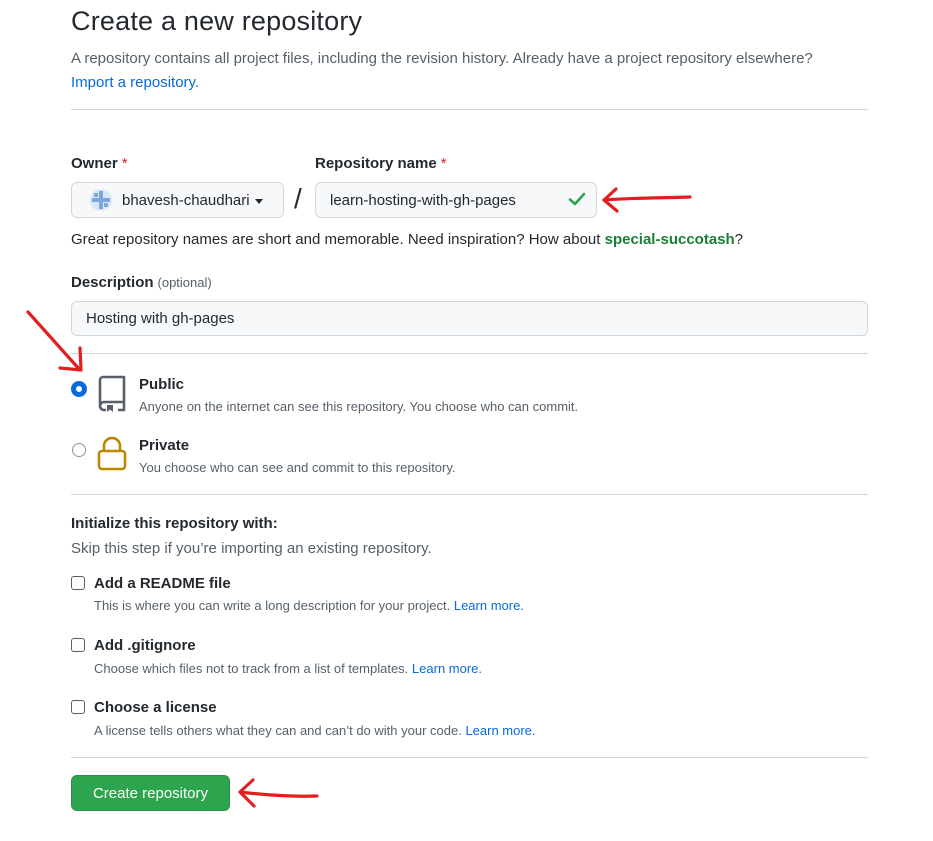 The height and width of the screenshot is (841, 933). What do you see at coordinates (577, 199) in the screenshot?
I see `check-icon` at bounding box center [577, 199].